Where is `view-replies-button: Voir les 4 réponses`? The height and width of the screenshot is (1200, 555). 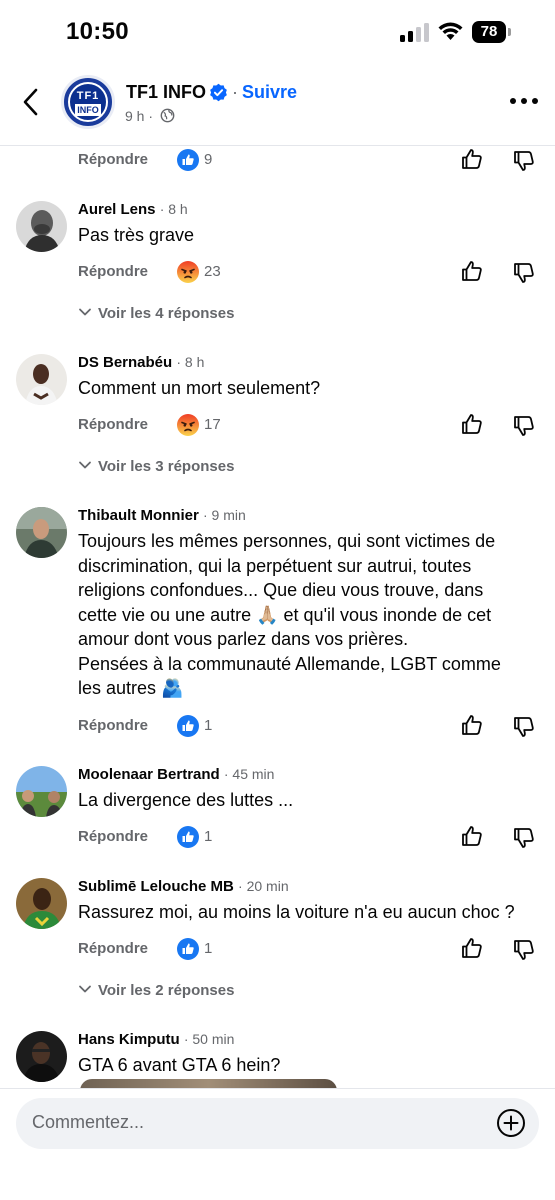
view-replies-button: Voir les 4 réponses is located at coordinates (156, 313).